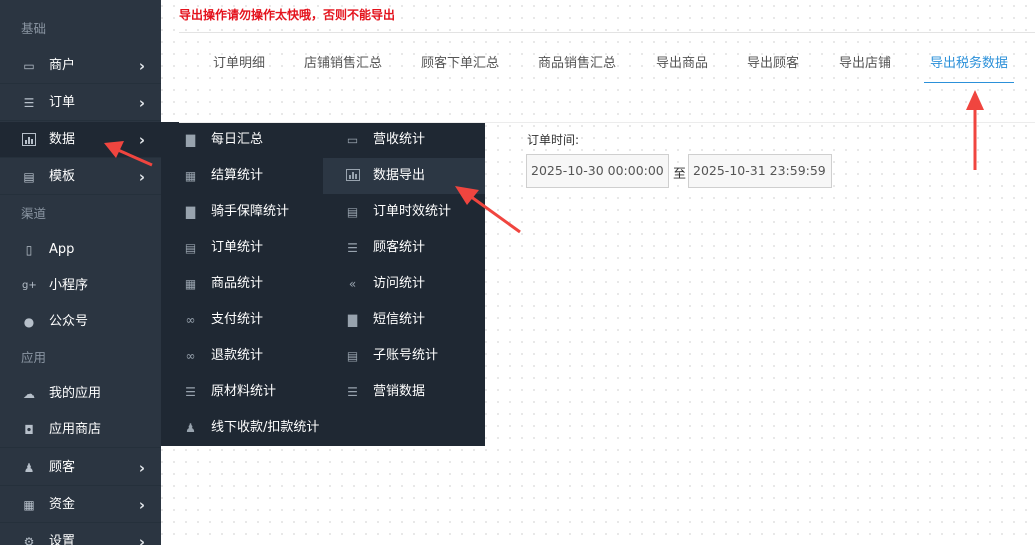  Describe the element at coordinates (80, 468) in the screenshot. I see `sidebar-item-customers: ♟ 顾客 ›` at that location.